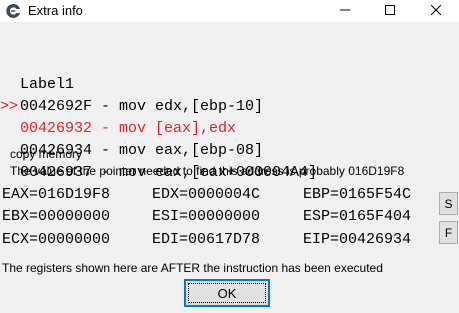  I want to click on minimize-button, so click(345, 11).